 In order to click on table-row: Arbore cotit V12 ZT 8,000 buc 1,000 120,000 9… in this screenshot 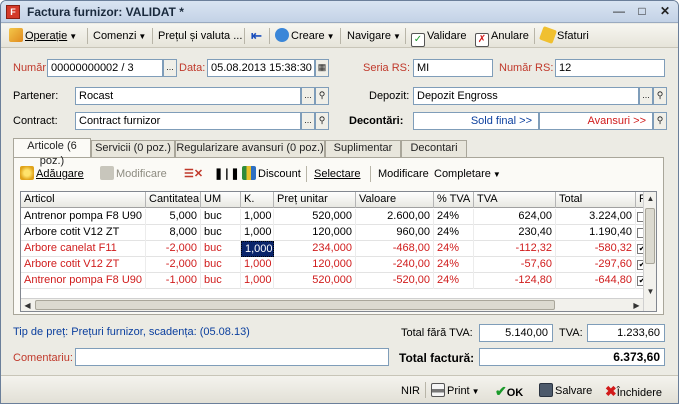, I will do `click(334, 233)`.